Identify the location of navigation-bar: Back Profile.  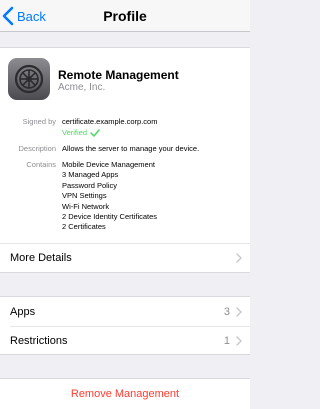
(125, 16).